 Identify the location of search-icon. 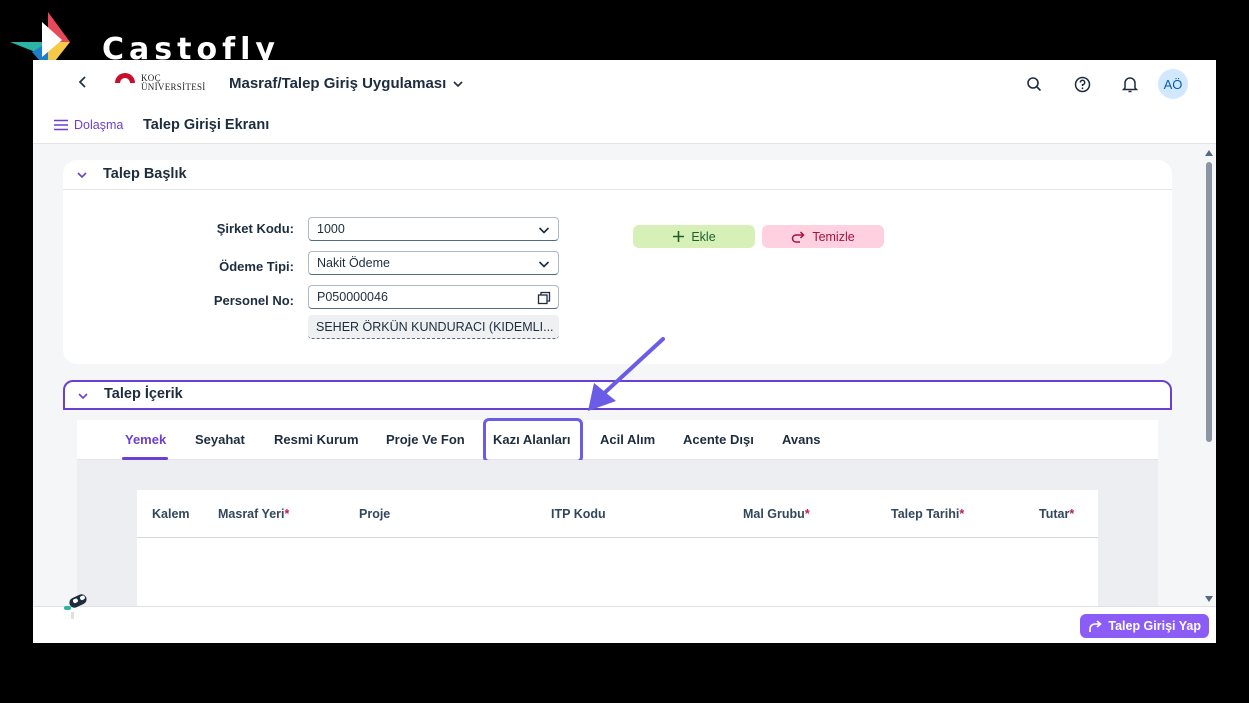
(1034, 84).